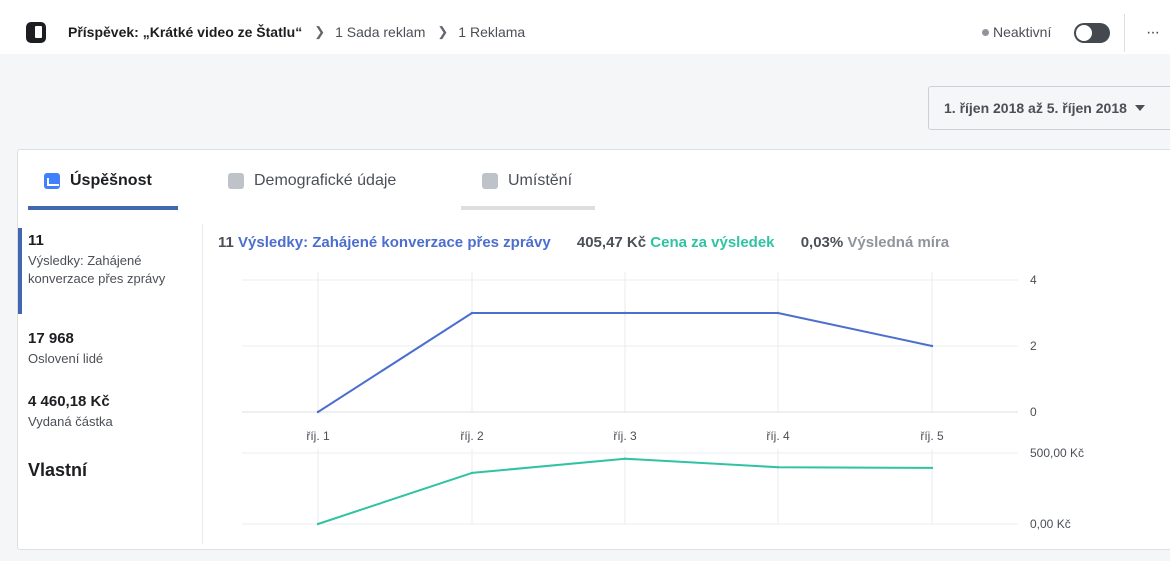 Image resolution: width=1170 pixels, height=561 pixels. I want to click on y-tick-label: 4, so click(1033, 280).